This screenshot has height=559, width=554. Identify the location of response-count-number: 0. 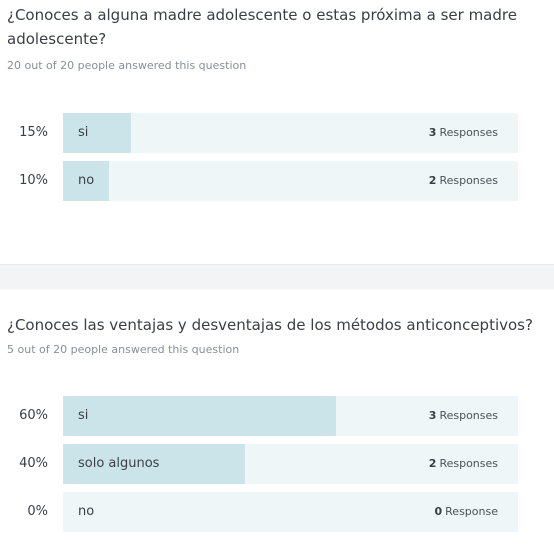
(438, 511).